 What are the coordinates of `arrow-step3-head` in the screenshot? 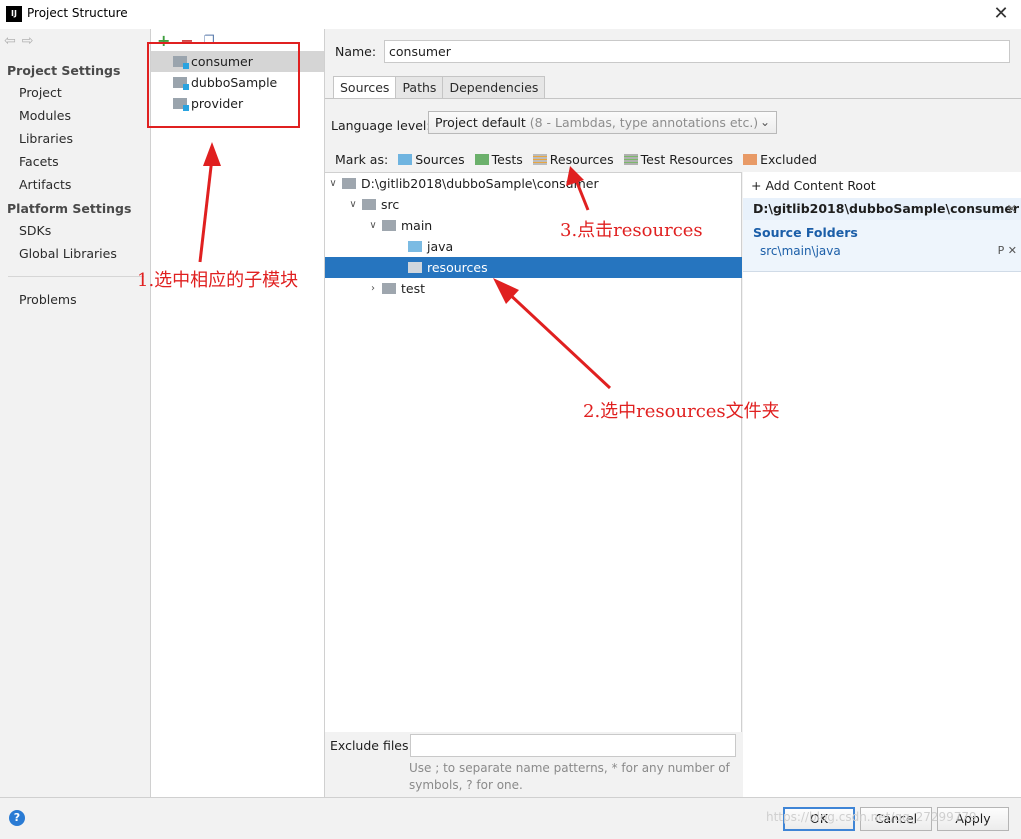 It's located at (575, 176).